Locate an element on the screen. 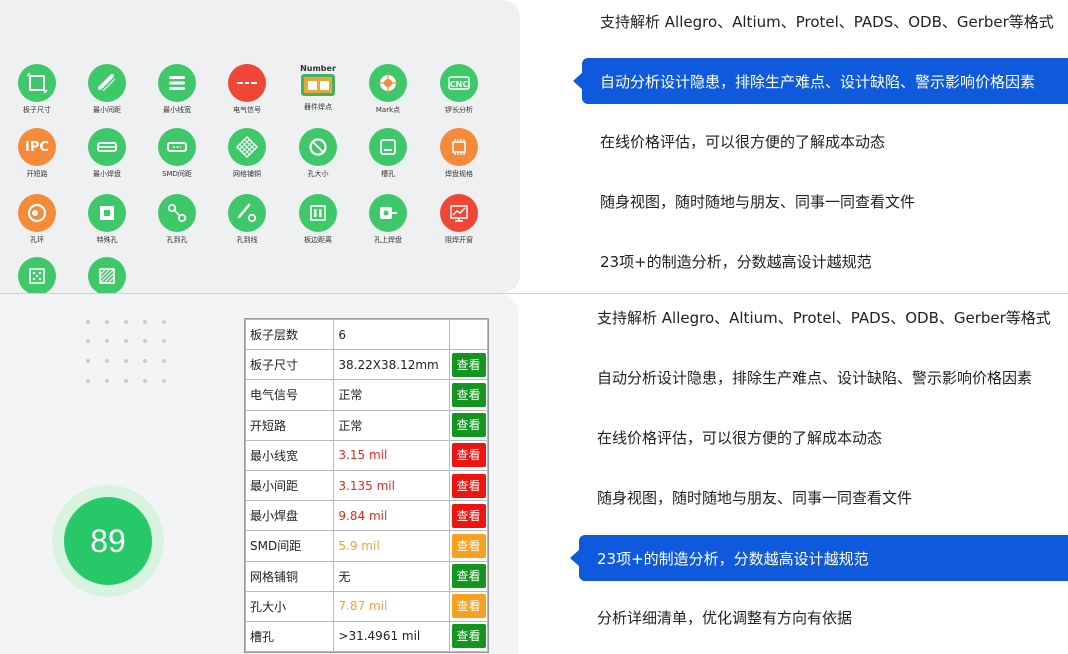 This screenshot has width=1068, height=654. icon-label: 开短路 is located at coordinates (37, 174).